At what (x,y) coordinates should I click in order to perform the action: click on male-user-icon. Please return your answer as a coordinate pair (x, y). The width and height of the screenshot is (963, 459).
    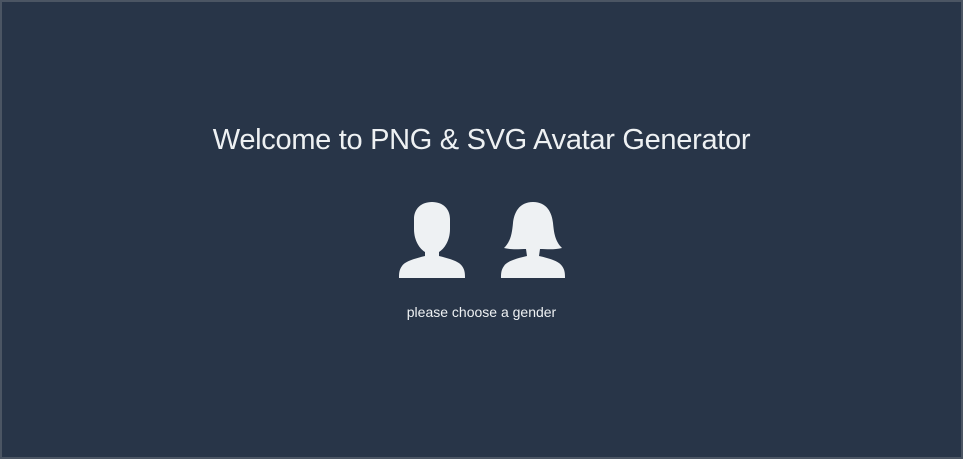
    Looking at the image, I should click on (432, 240).